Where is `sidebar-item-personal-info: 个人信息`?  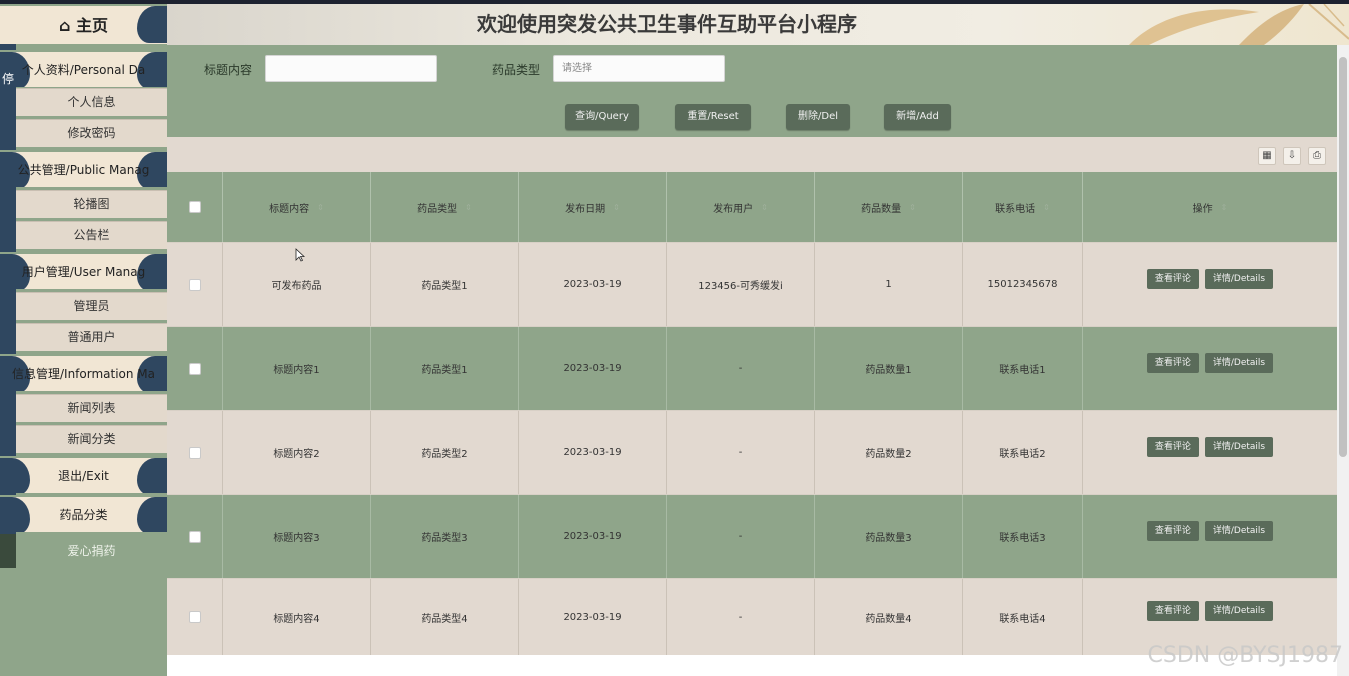 sidebar-item-personal-info: 个人信息 is located at coordinates (91, 102).